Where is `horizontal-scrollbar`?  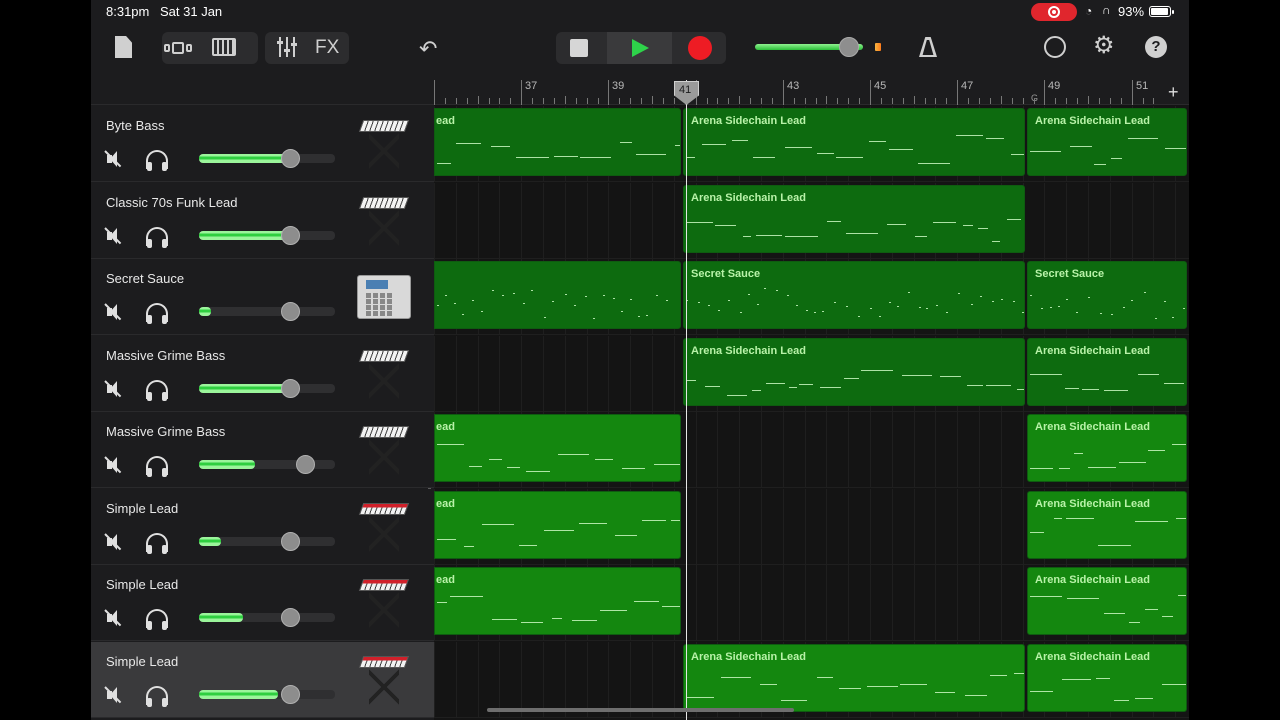 horizontal-scrollbar is located at coordinates (640, 710).